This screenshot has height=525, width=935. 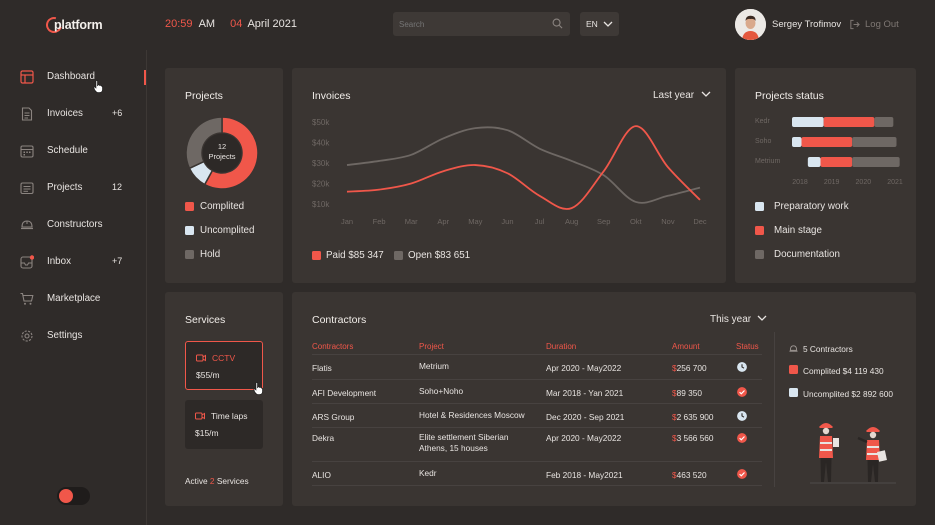 What do you see at coordinates (682, 95) in the screenshot?
I see `invoices-period-select: Last year` at bounding box center [682, 95].